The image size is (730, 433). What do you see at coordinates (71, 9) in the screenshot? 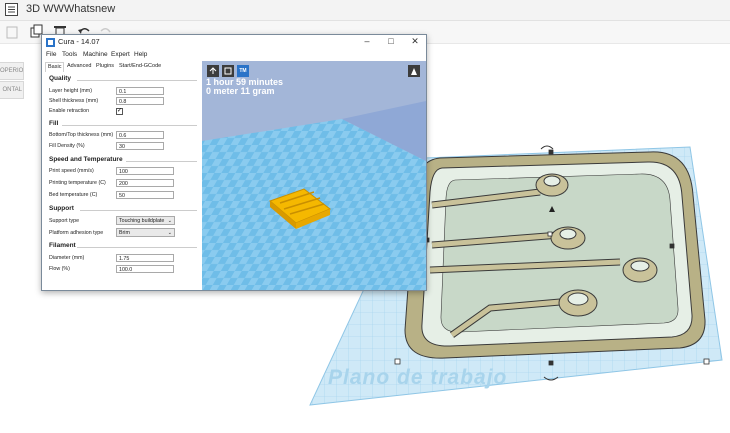
I see `app-title: 3D WWWhatsnew` at bounding box center [71, 9].